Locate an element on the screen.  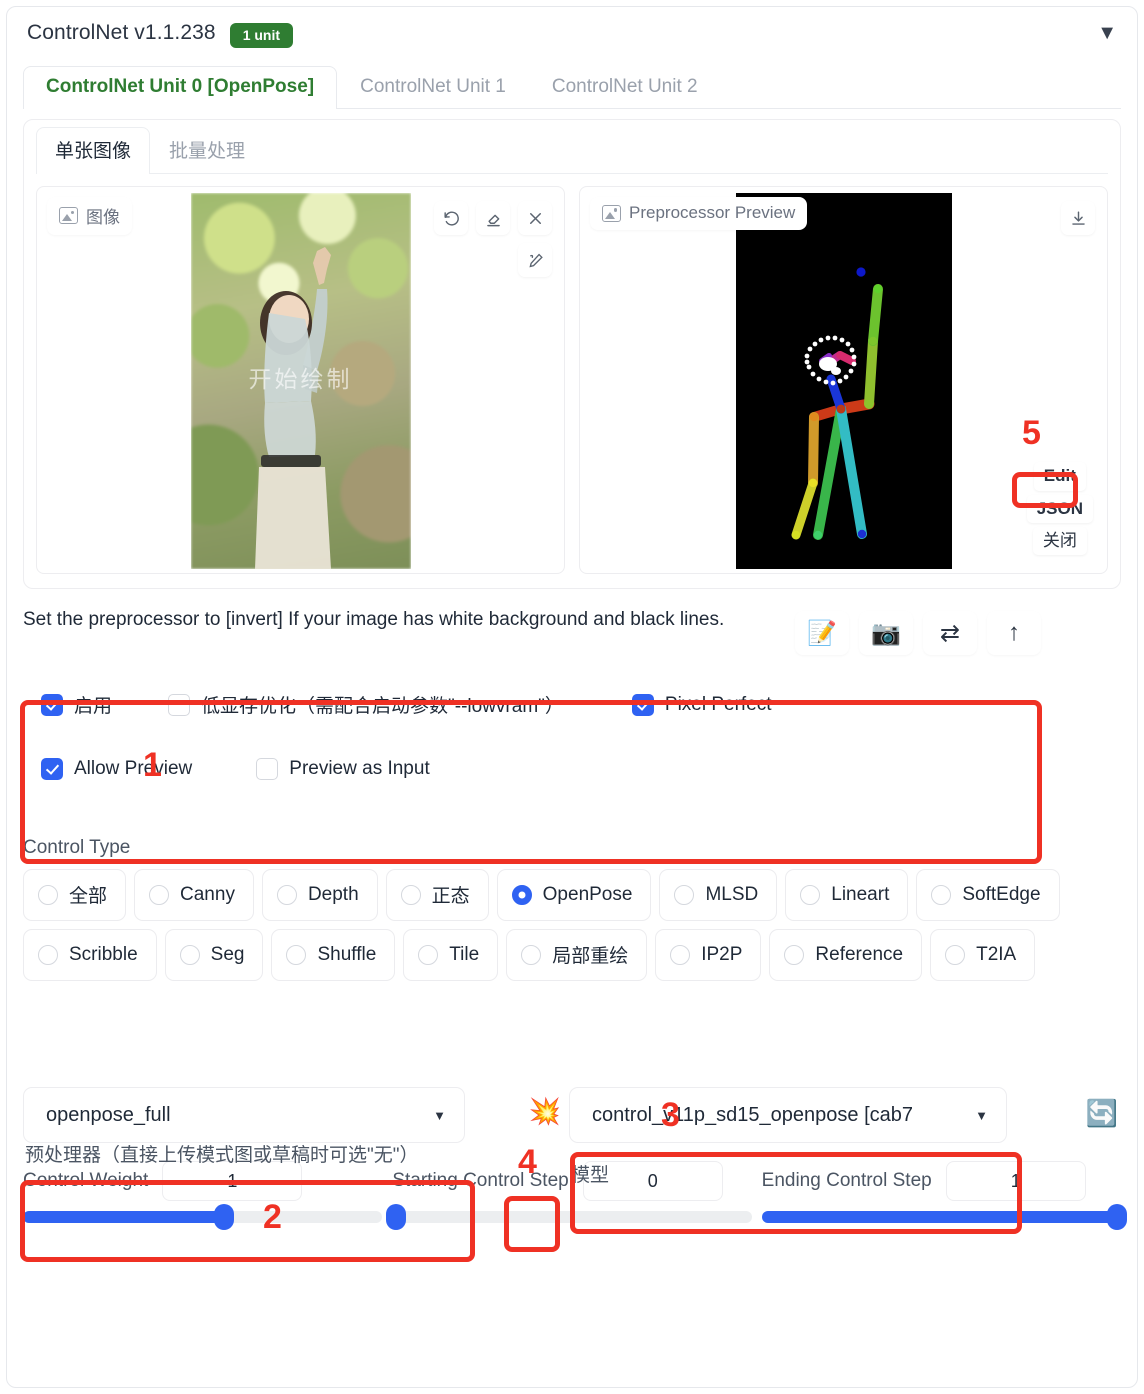
control-weight-label: Control Weight is located at coordinates (86, 1180).